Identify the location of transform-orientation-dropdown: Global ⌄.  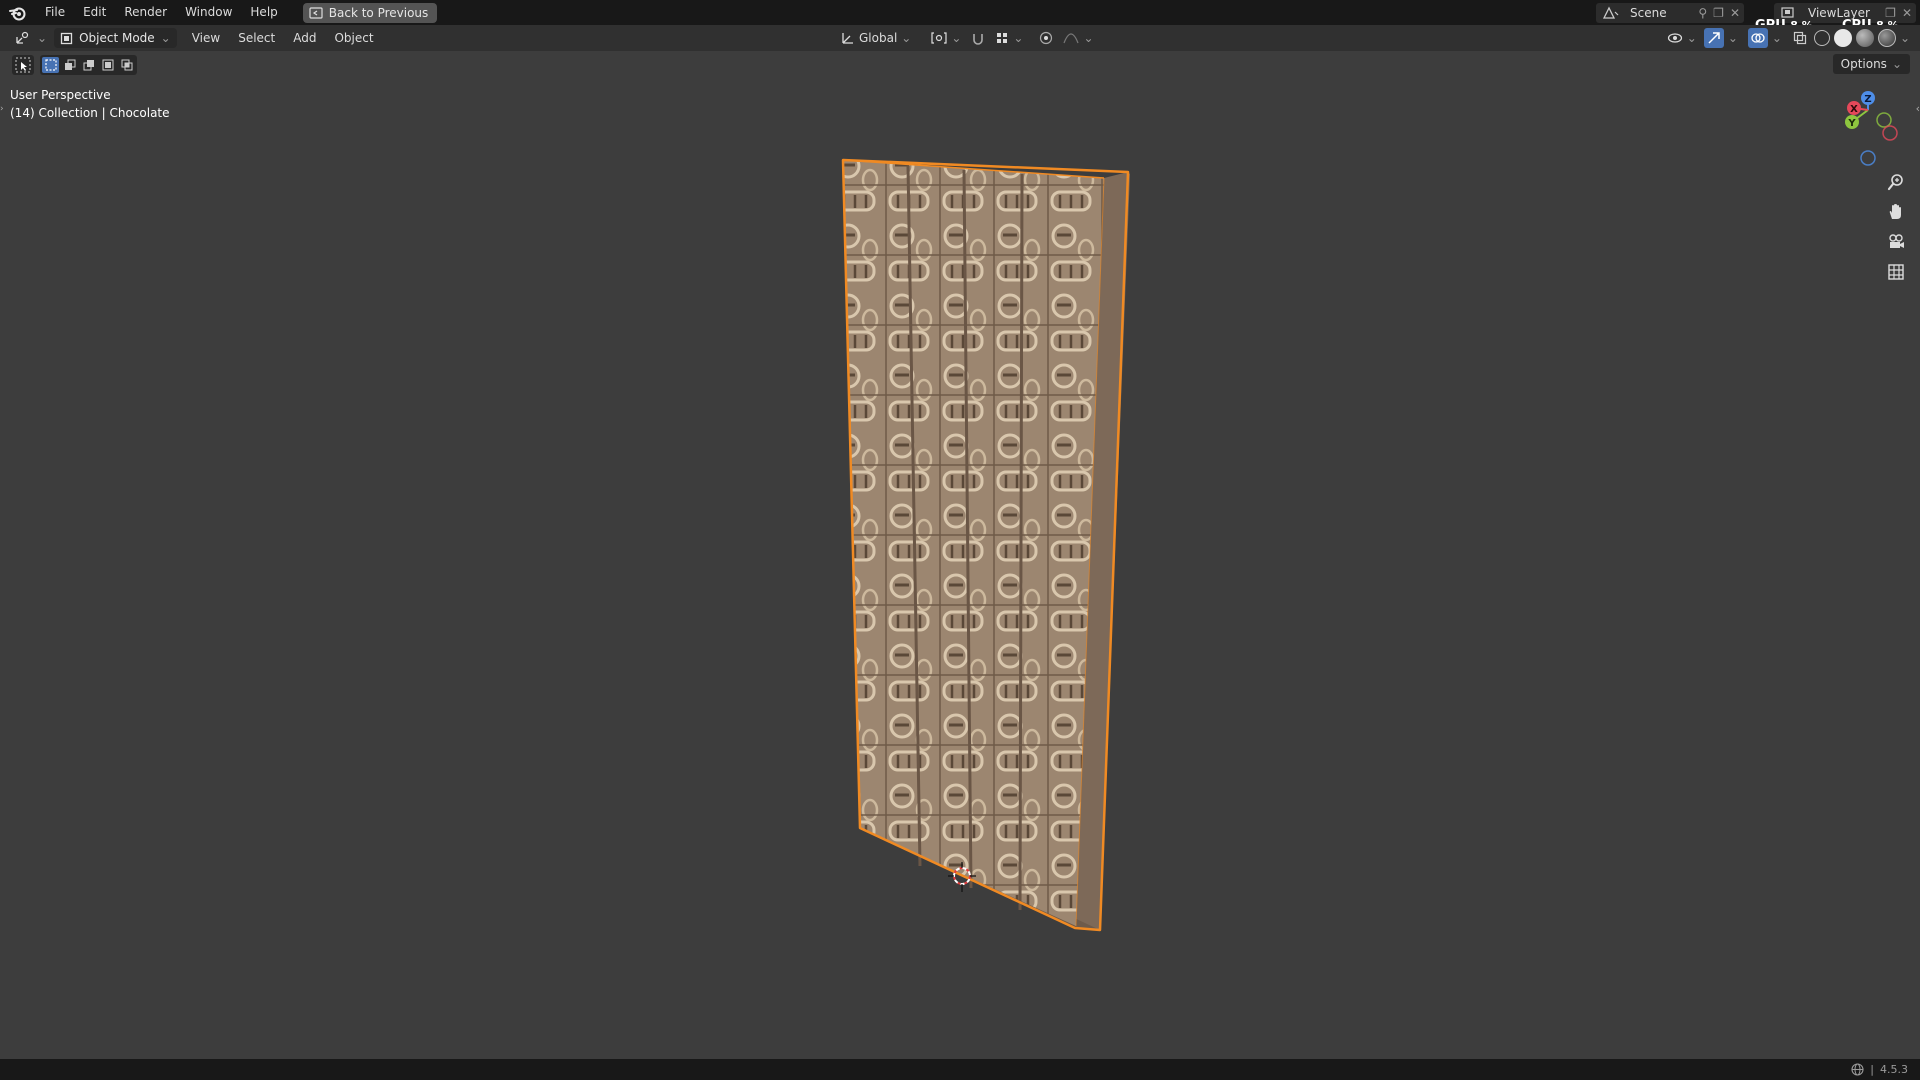
(876, 38).